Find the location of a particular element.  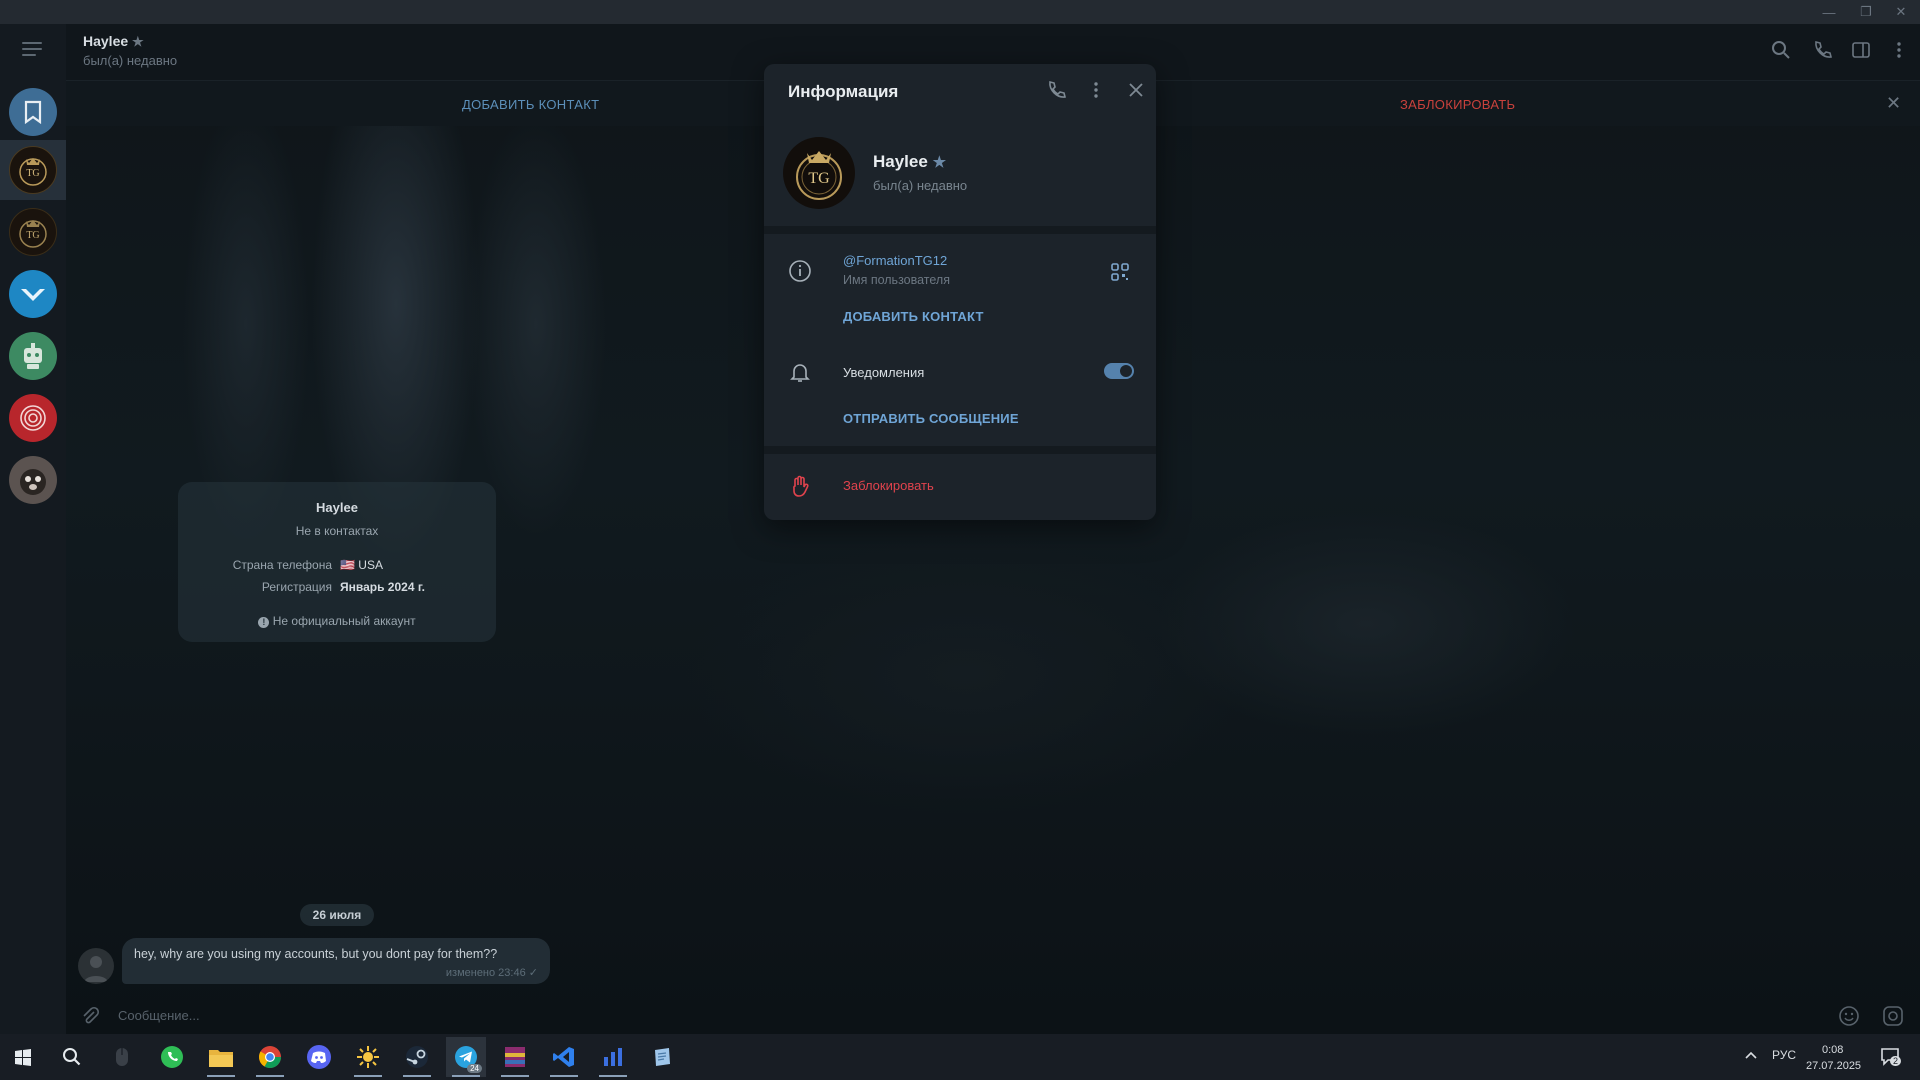

minimize-icon: — is located at coordinates (1829, 12).